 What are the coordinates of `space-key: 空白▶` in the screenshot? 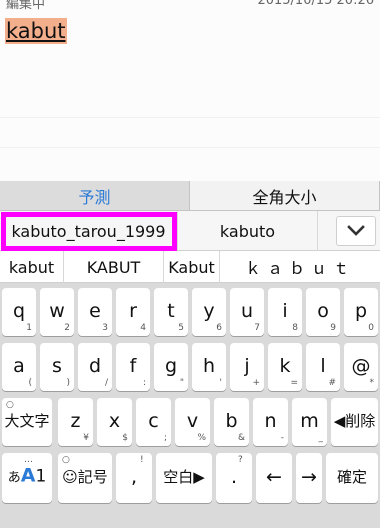 It's located at (184, 478).